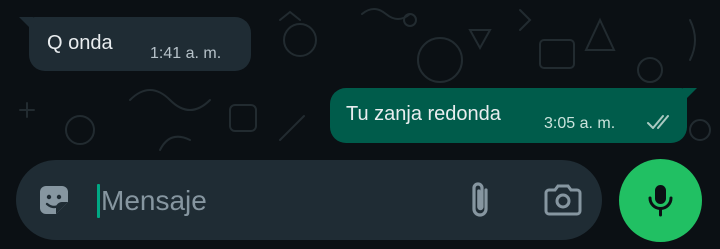  I want to click on incoming-message: Q onda 1:41 a. m., so click(140, 44).